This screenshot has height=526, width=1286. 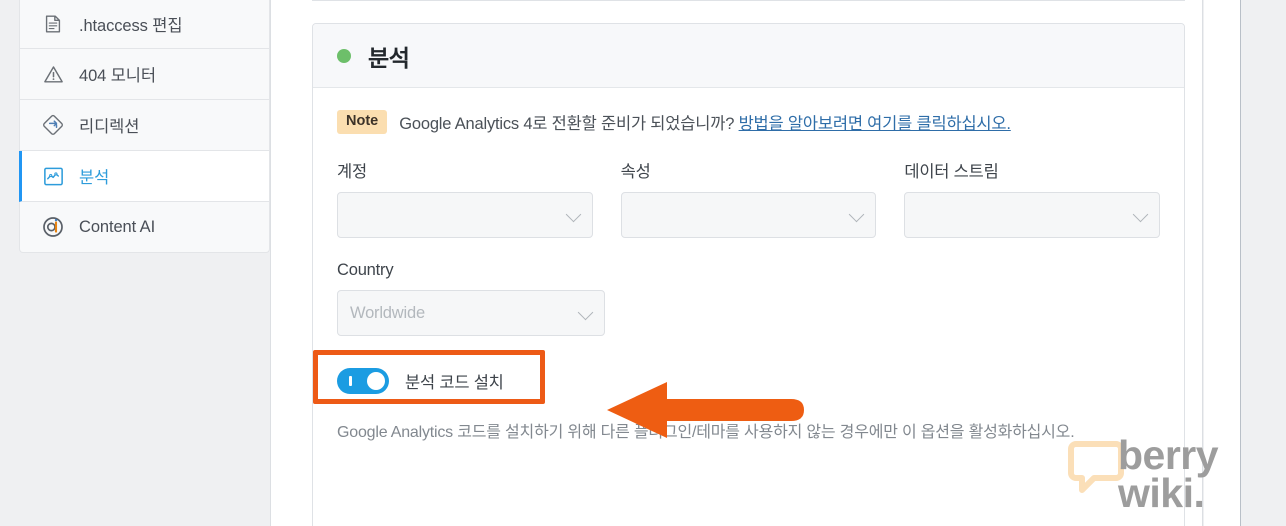 I want to click on data-stream-field: 데이터 스트림, so click(x=1032, y=198).